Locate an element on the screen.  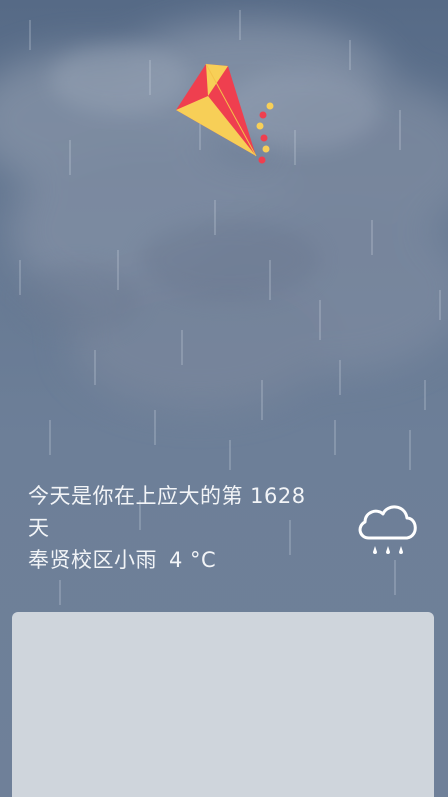
campus-weather-text: 奉贤校区小雨 is located at coordinates (92, 560).